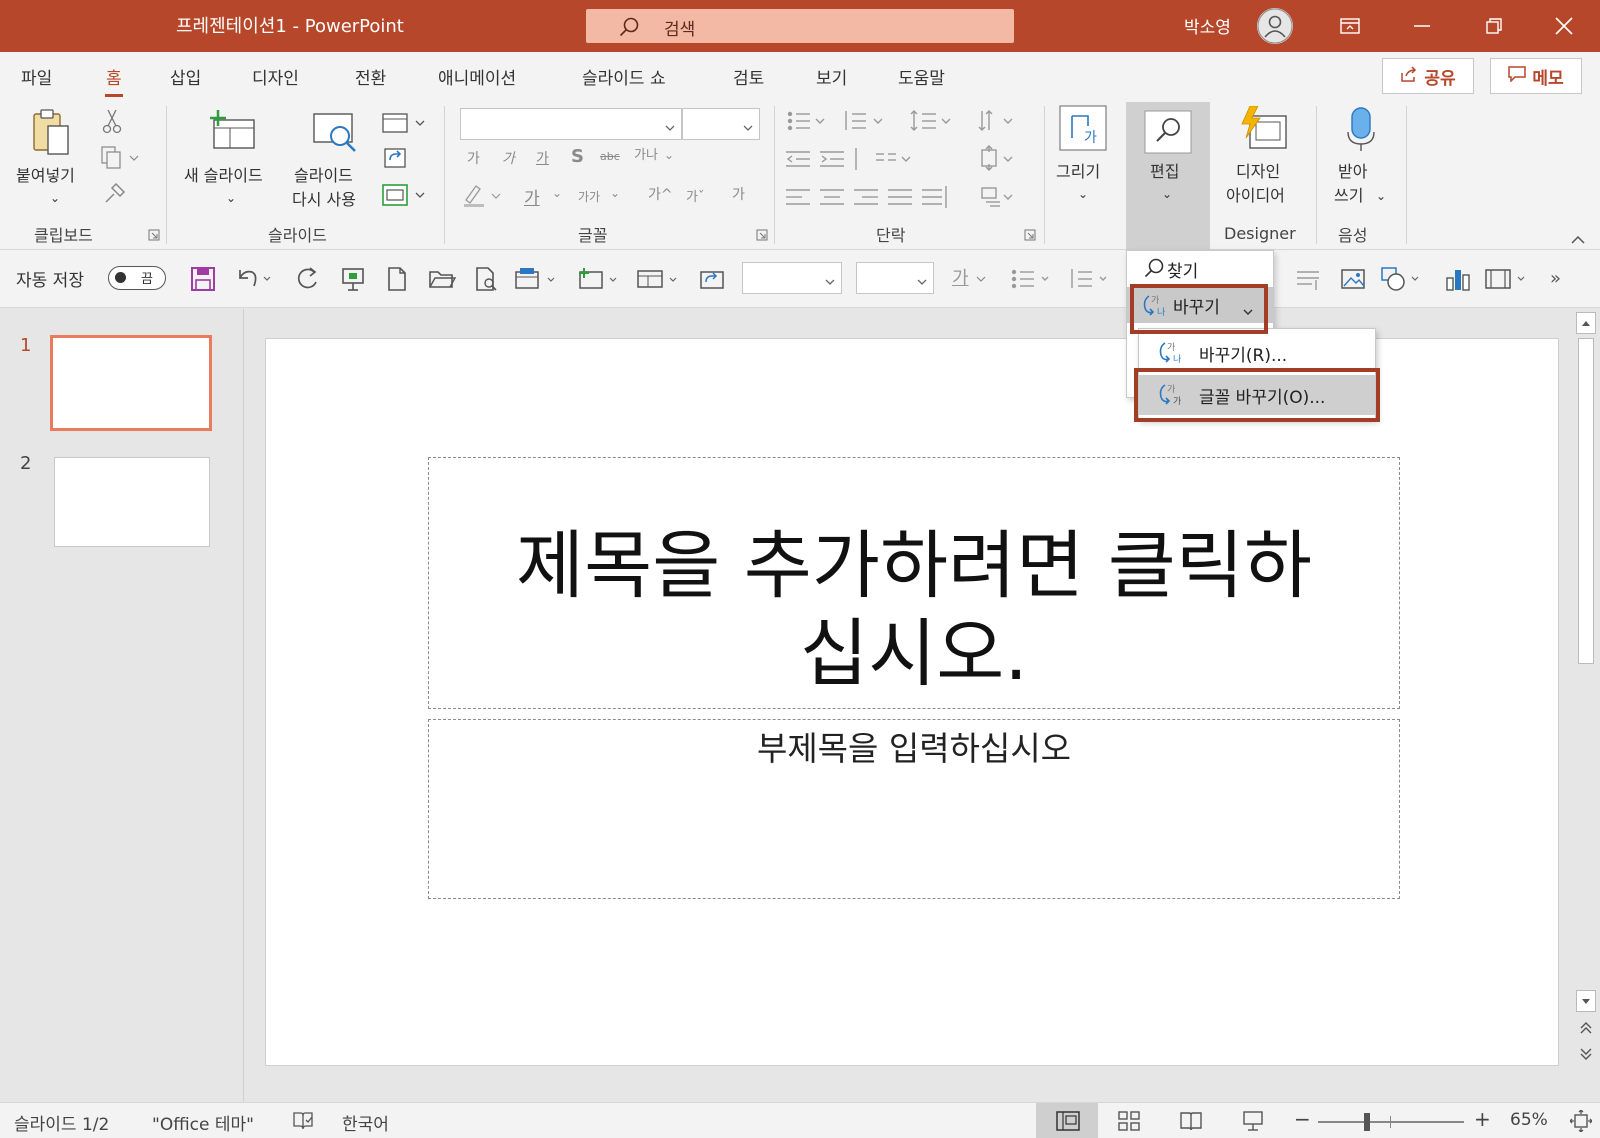 The height and width of the screenshot is (1138, 1600). I want to click on design-ideas-button: 디자인 아이디어, so click(1265, 156).